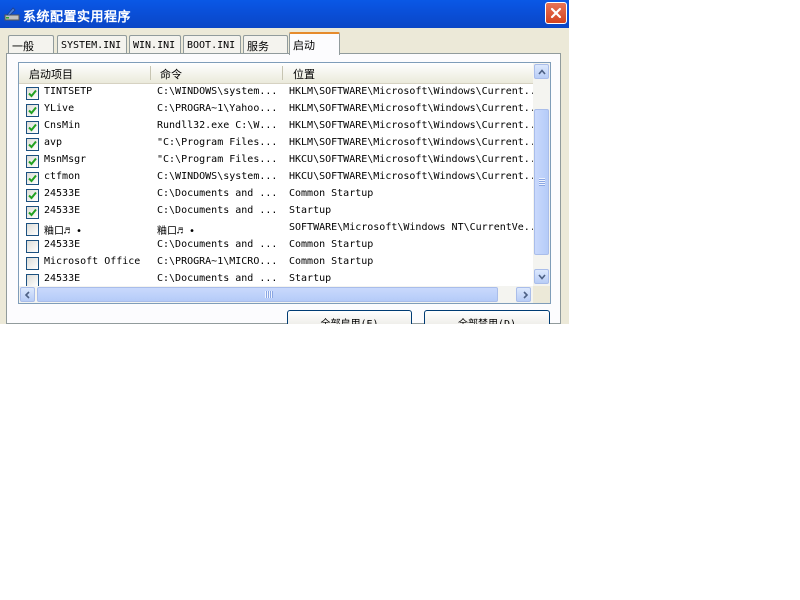 This screenshot has width=800, height=600. I want to click on disable-all-button: 全部禁用(D), so click(487, 317).